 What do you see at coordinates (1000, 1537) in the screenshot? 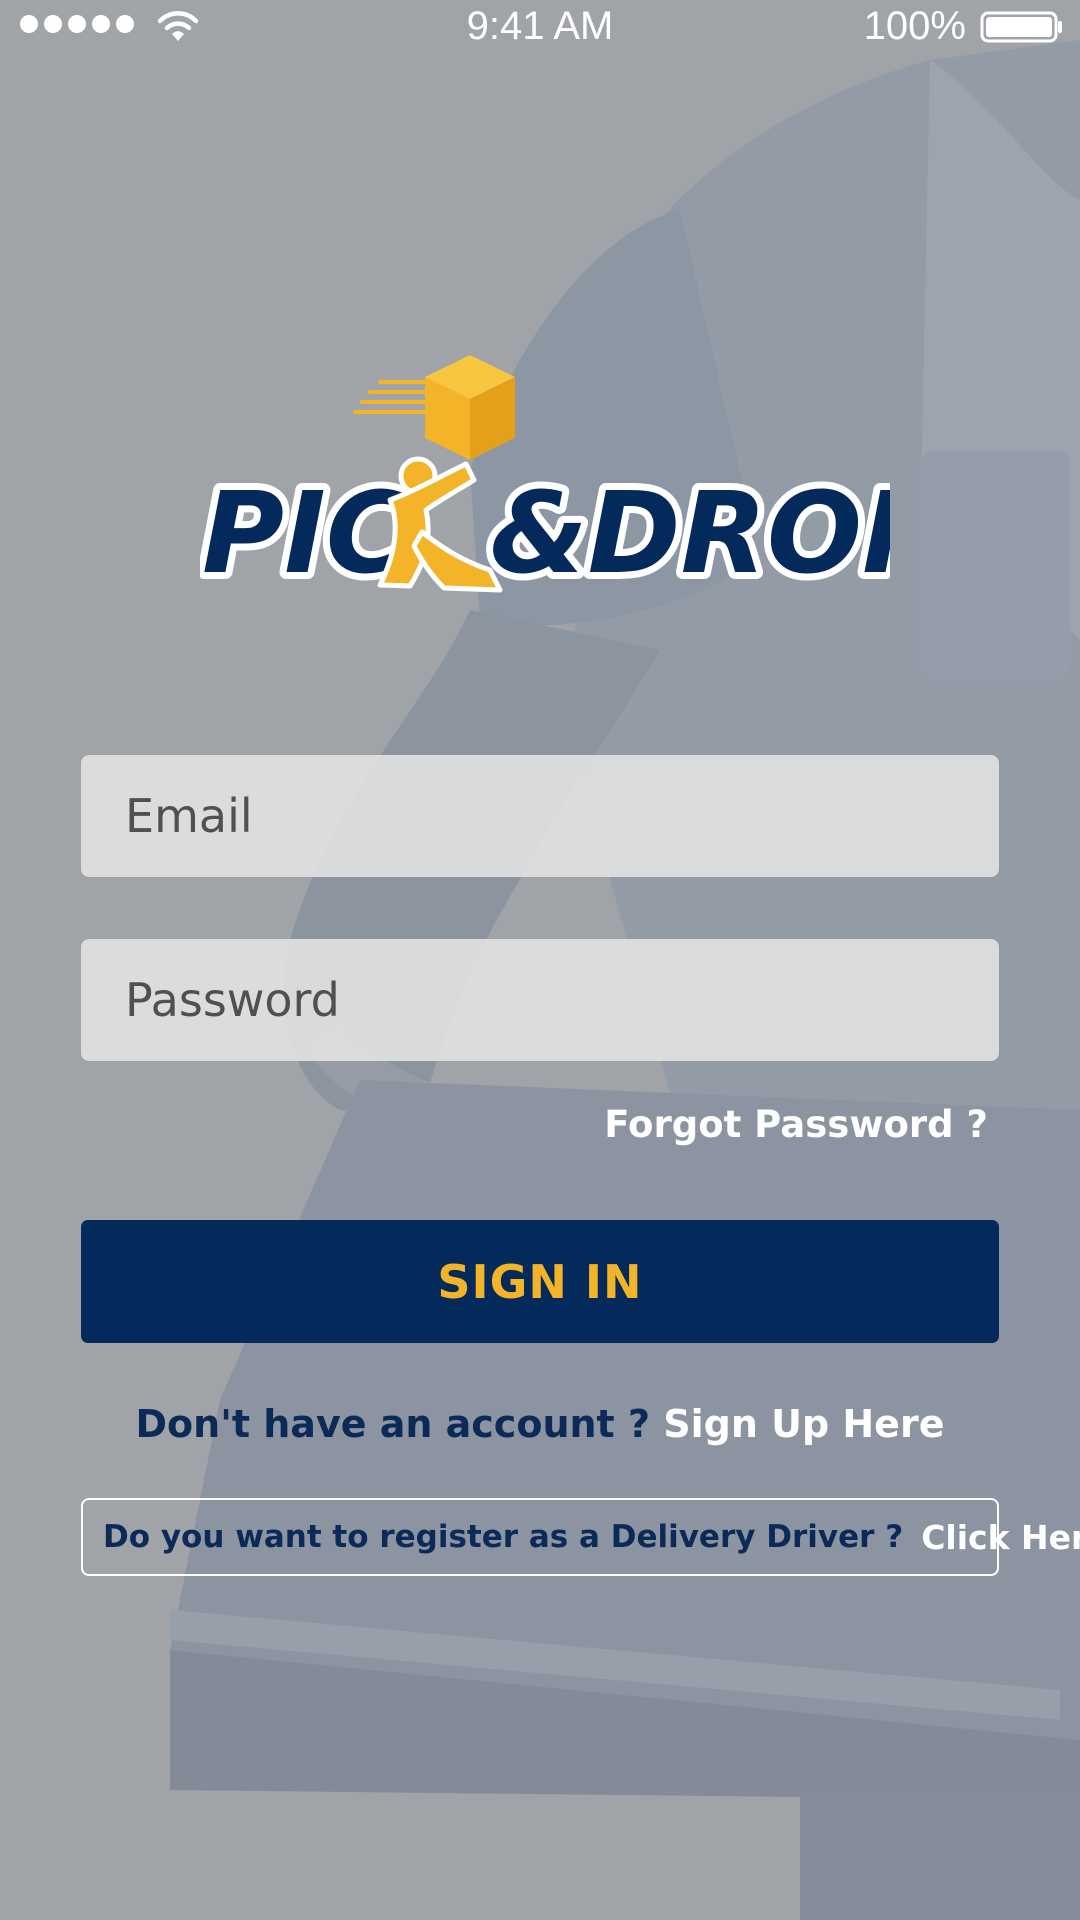
I see `driver-click-here-link: Click Here` at bounding box center [1000, 1537].